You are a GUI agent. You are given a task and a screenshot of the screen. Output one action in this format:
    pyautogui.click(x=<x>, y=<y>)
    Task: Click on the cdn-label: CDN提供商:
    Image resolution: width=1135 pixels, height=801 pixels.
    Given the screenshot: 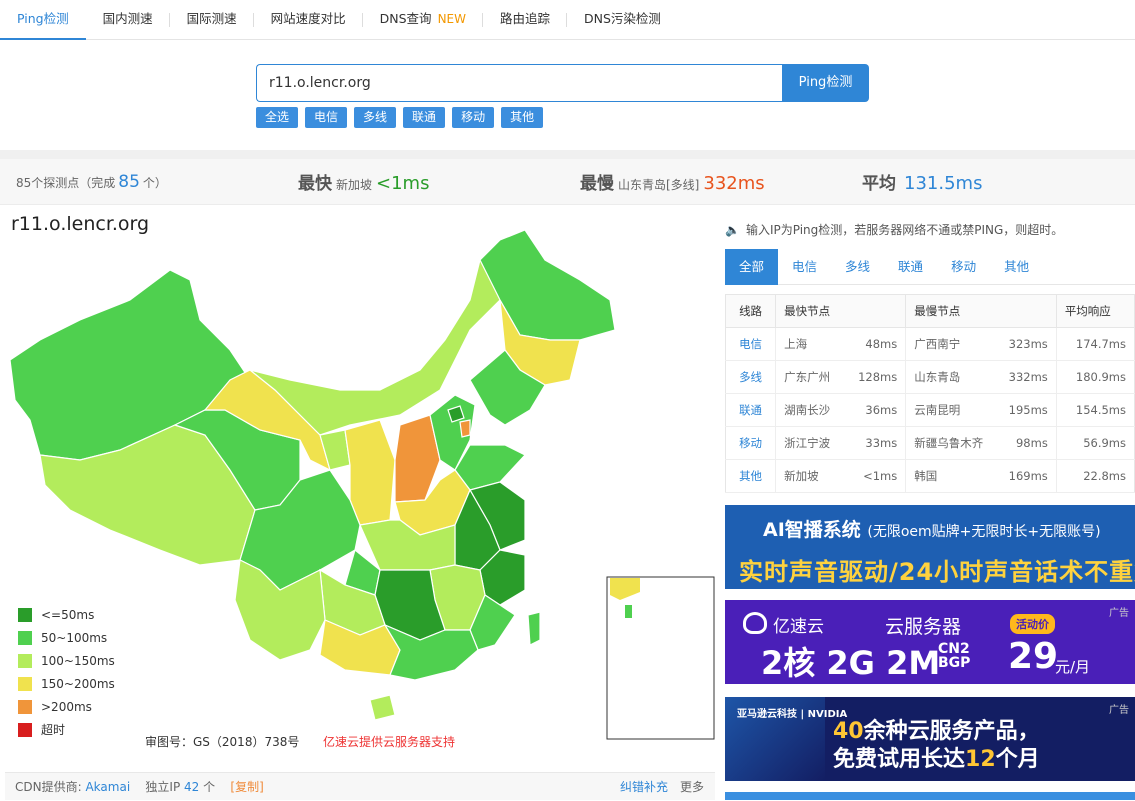 What is the action you would take?
    pyautogui.click(x=48, y=787)
    